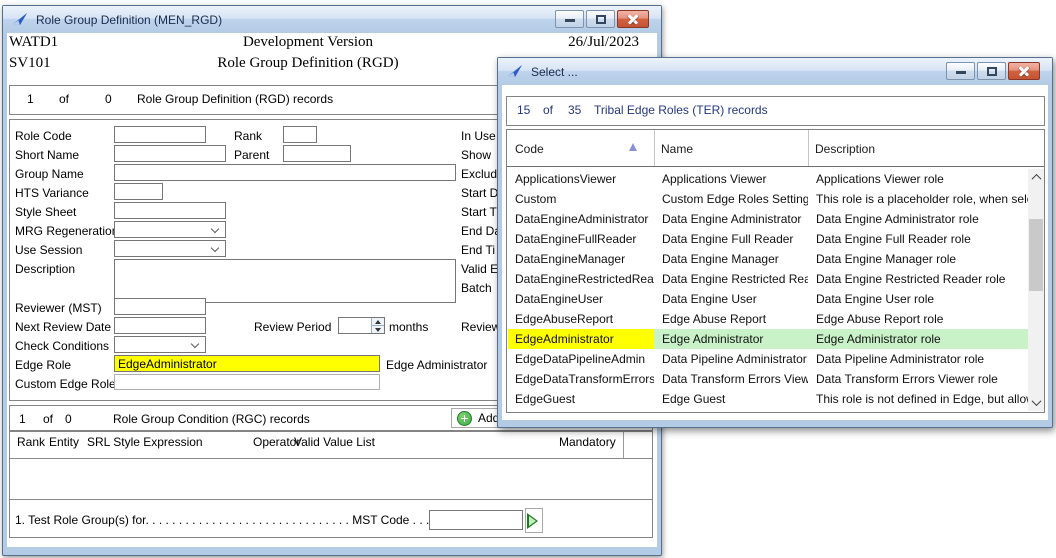 The image size is (1056, 558). What do you see at coordinates (919, 379) in the screenshot?
I see `row-description-cell: Data Transform Errors Viewer role` at bounding box center [919, 379].